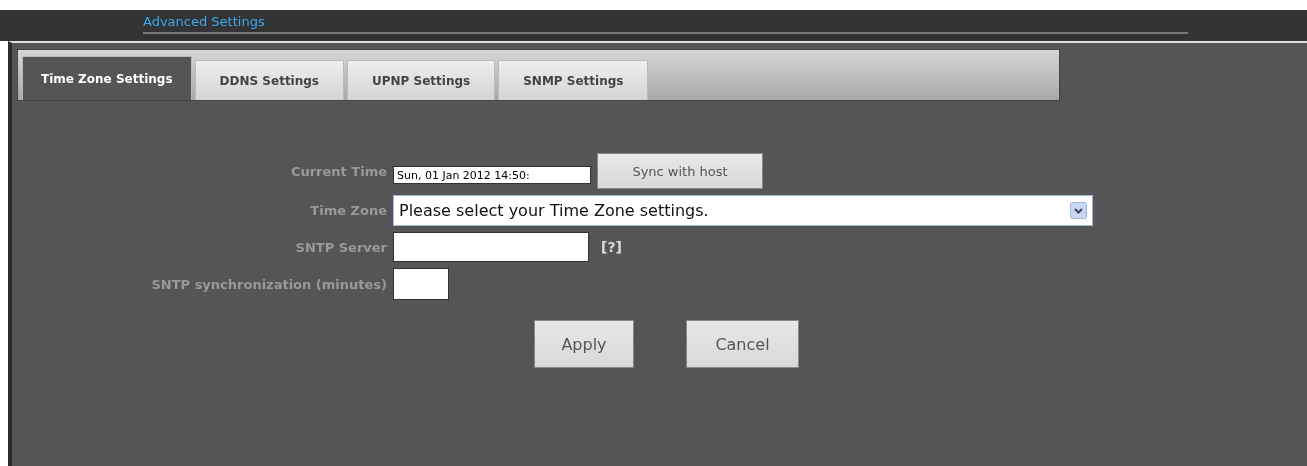  What do you see at coordinates (584, 344) in the screenshot?
I see `action-button: Apply` at bounding box center [584, 344].